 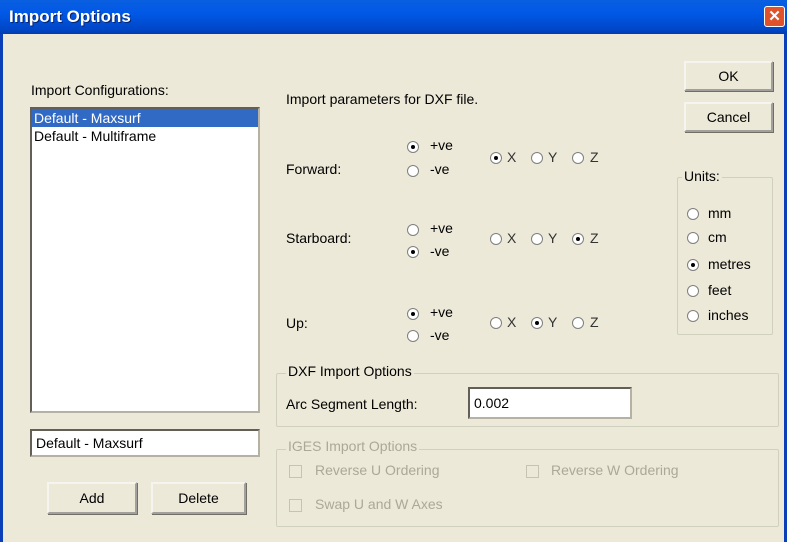 I want to click on starboard-minus-label: -ve, so click(x=440, y=251).